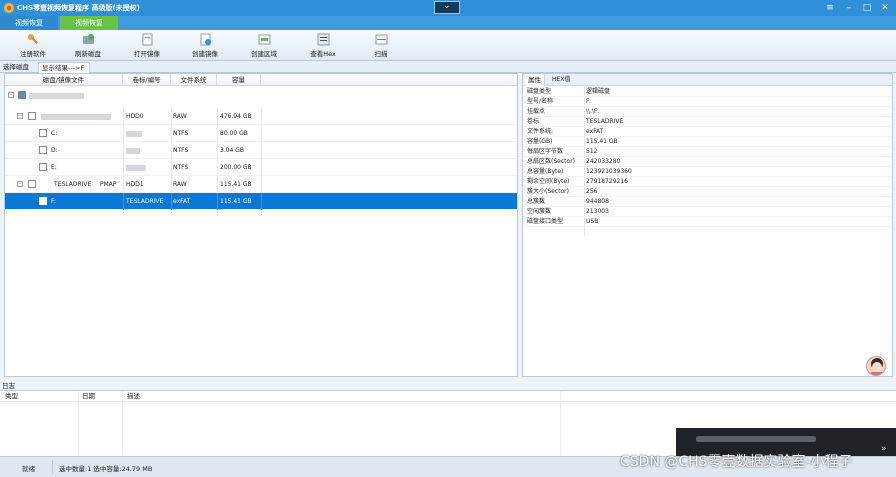 The image size is (896, 477). Describe the element at coordinates (89, 23) in the screenshot. I see `tab-video-recovery-active: 视频恢复` at that location.